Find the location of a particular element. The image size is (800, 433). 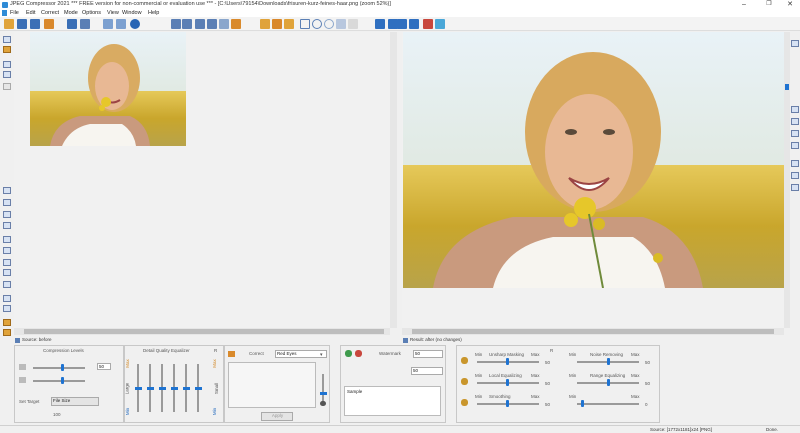

palette-icon is located at coordinates (265, 24).